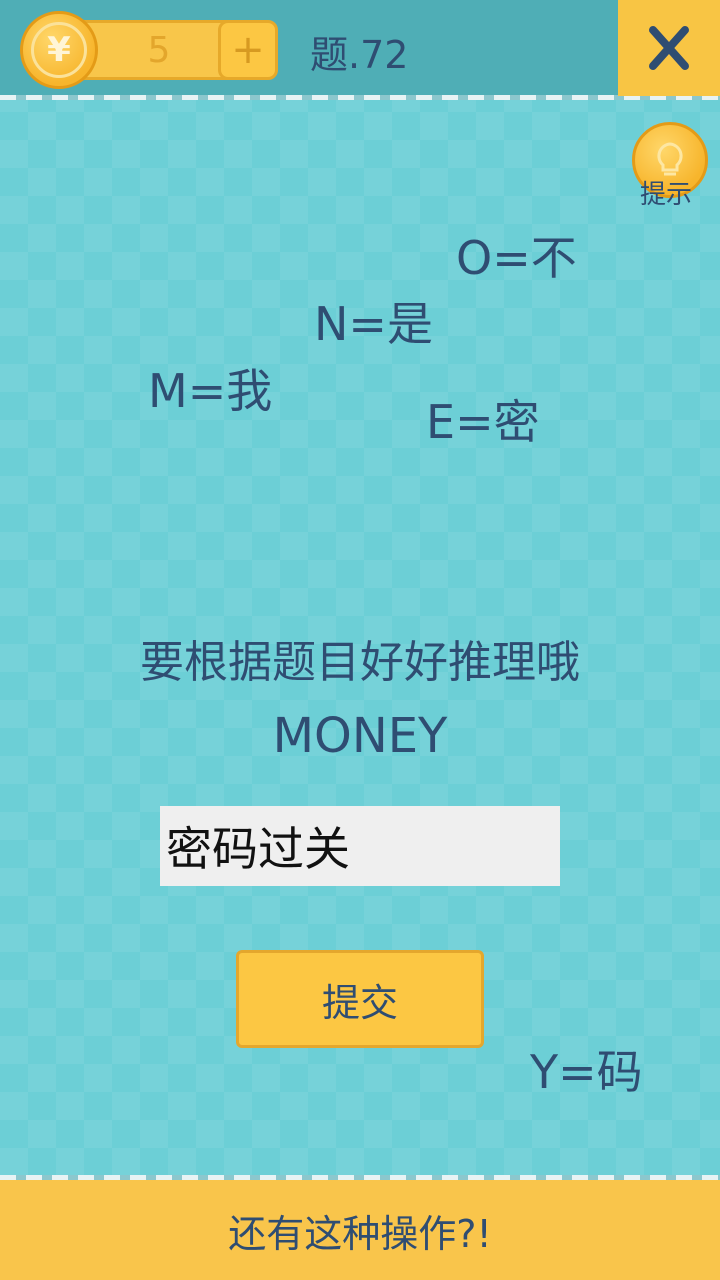  What do you see at coordinates (210, 391) in the screenshot?
I see `clue-m: M=我` at bounding box center [210, 391].